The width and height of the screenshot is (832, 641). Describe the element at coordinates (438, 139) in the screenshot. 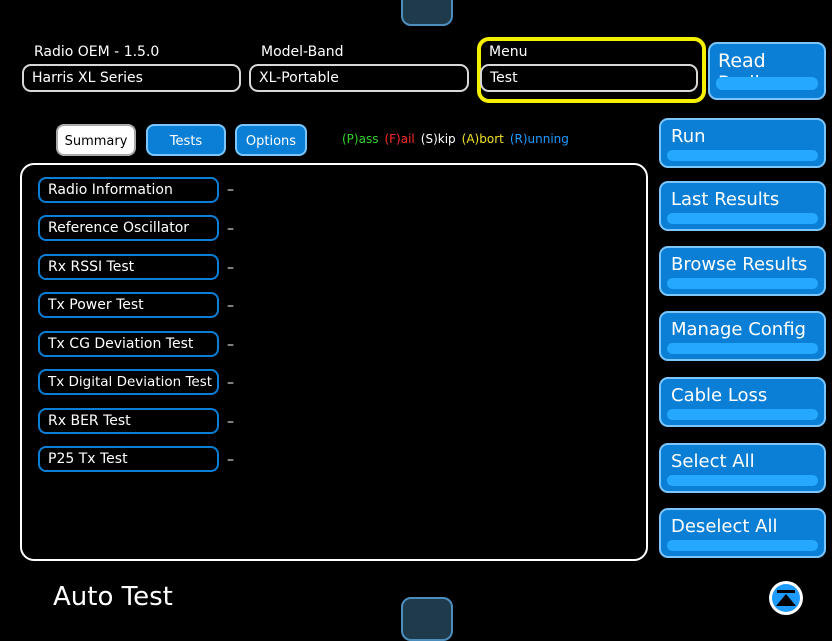

I see `legend-skip: (S)kip` at that location.